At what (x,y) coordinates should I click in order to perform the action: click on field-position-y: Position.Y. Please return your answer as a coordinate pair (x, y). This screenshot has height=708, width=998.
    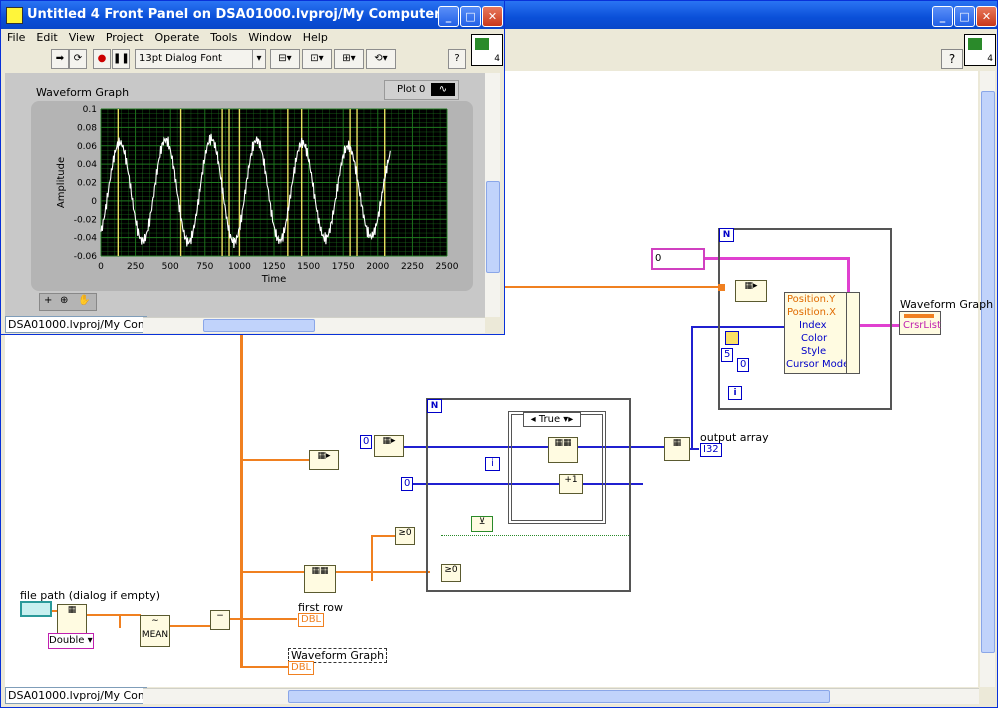
    Looking at the image, I should click on (811, 299).